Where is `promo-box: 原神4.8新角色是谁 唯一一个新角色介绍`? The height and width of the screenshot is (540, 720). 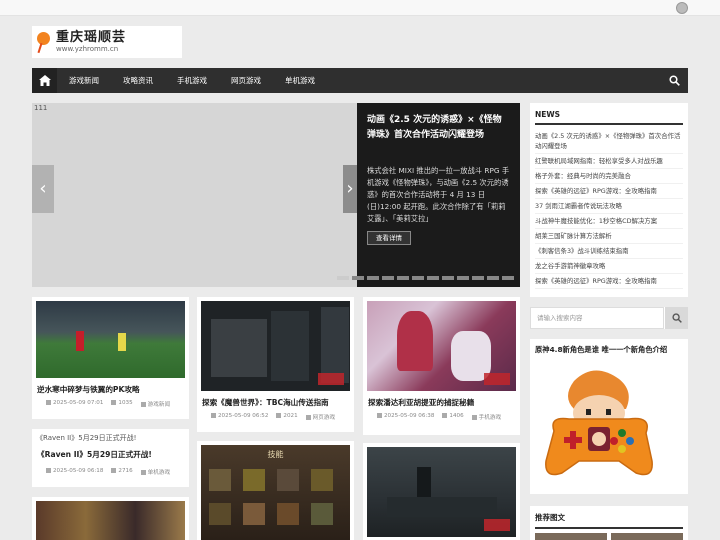
promo-box: 原神4.8新角色是谁 唯一一个新角色介绍 is located at coordinates (609, 416).